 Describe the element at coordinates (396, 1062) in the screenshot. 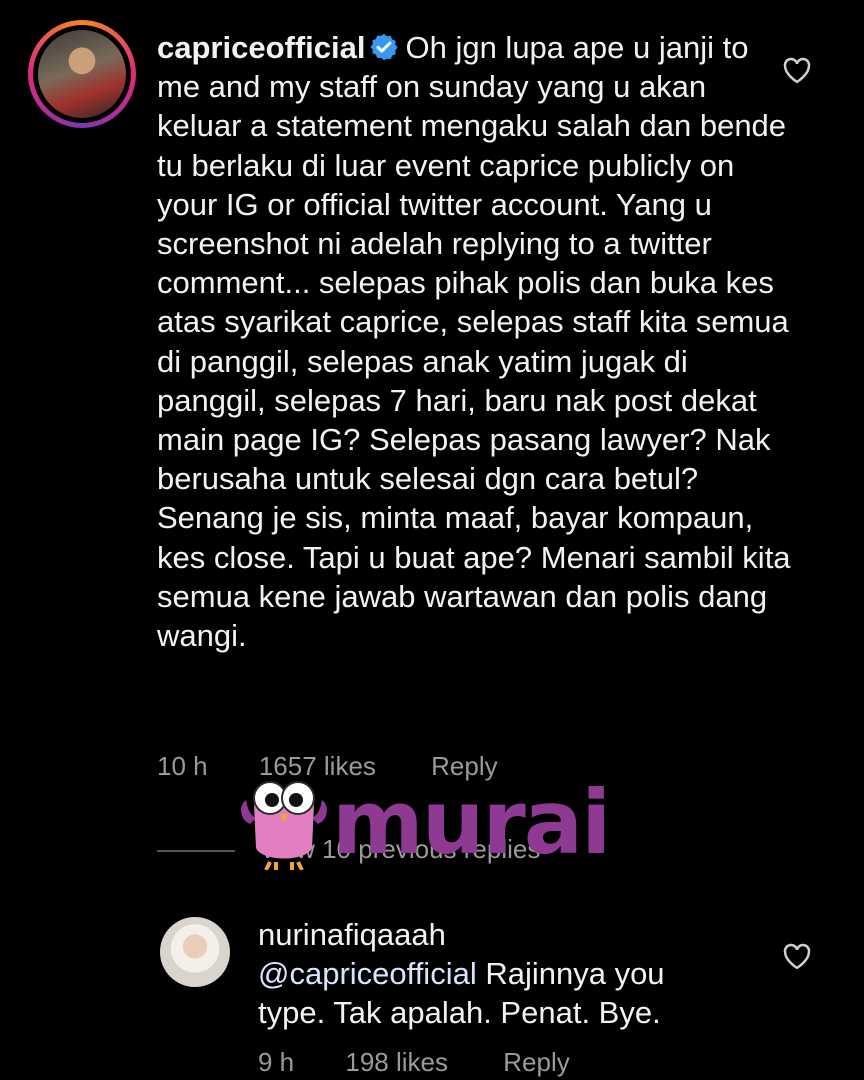

I see `comment-likes: 198 likes` at that location.